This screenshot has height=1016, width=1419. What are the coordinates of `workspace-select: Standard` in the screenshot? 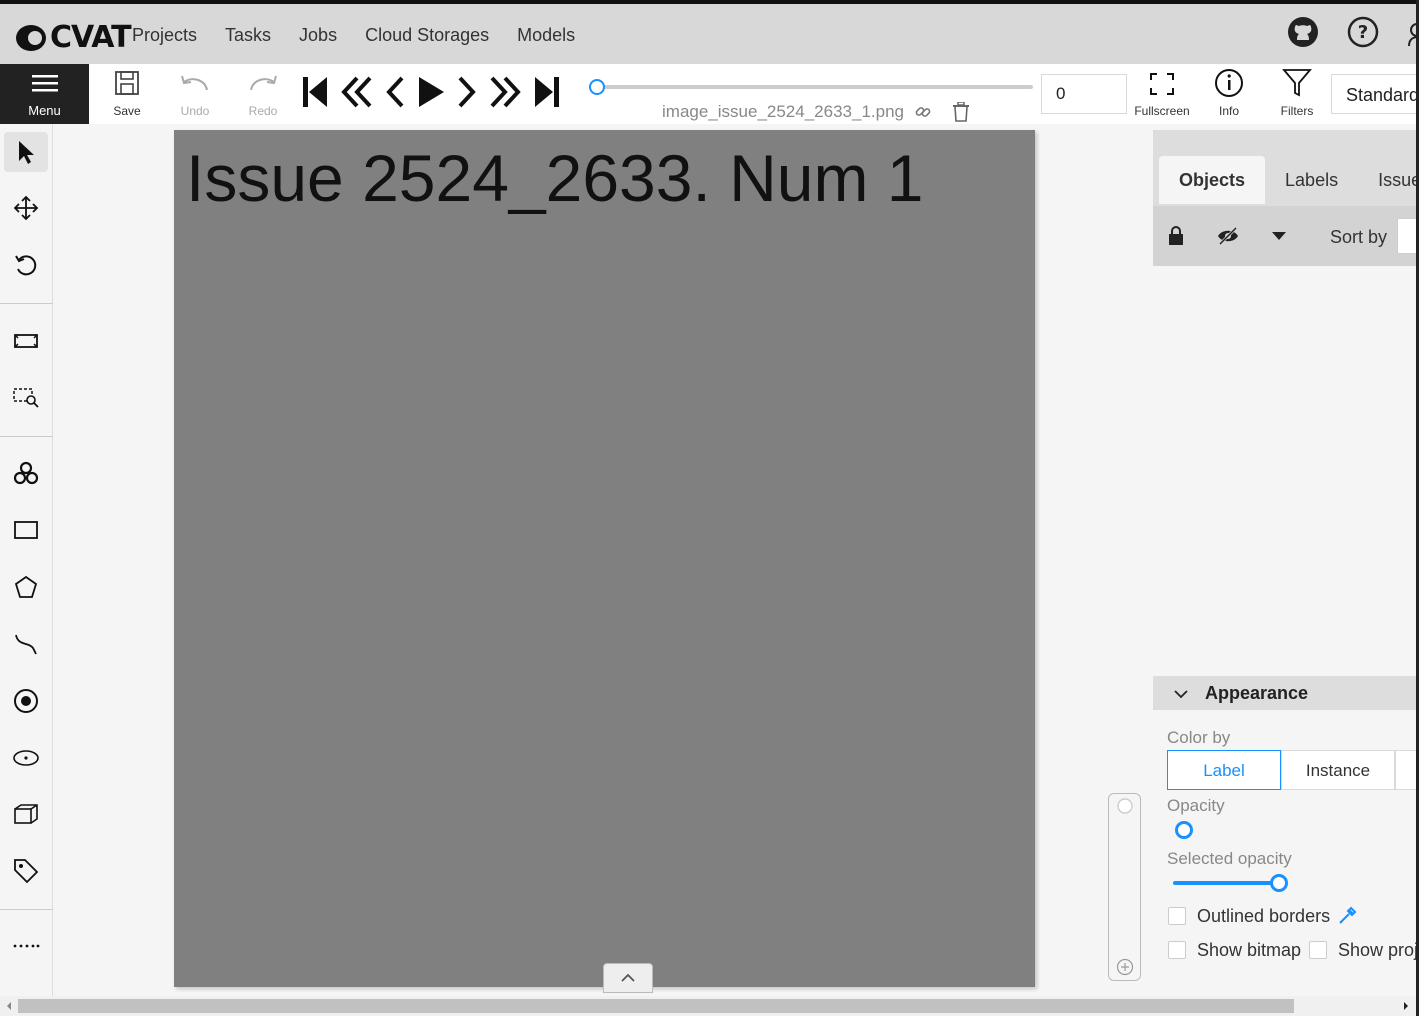 It's located at (1375, 94).